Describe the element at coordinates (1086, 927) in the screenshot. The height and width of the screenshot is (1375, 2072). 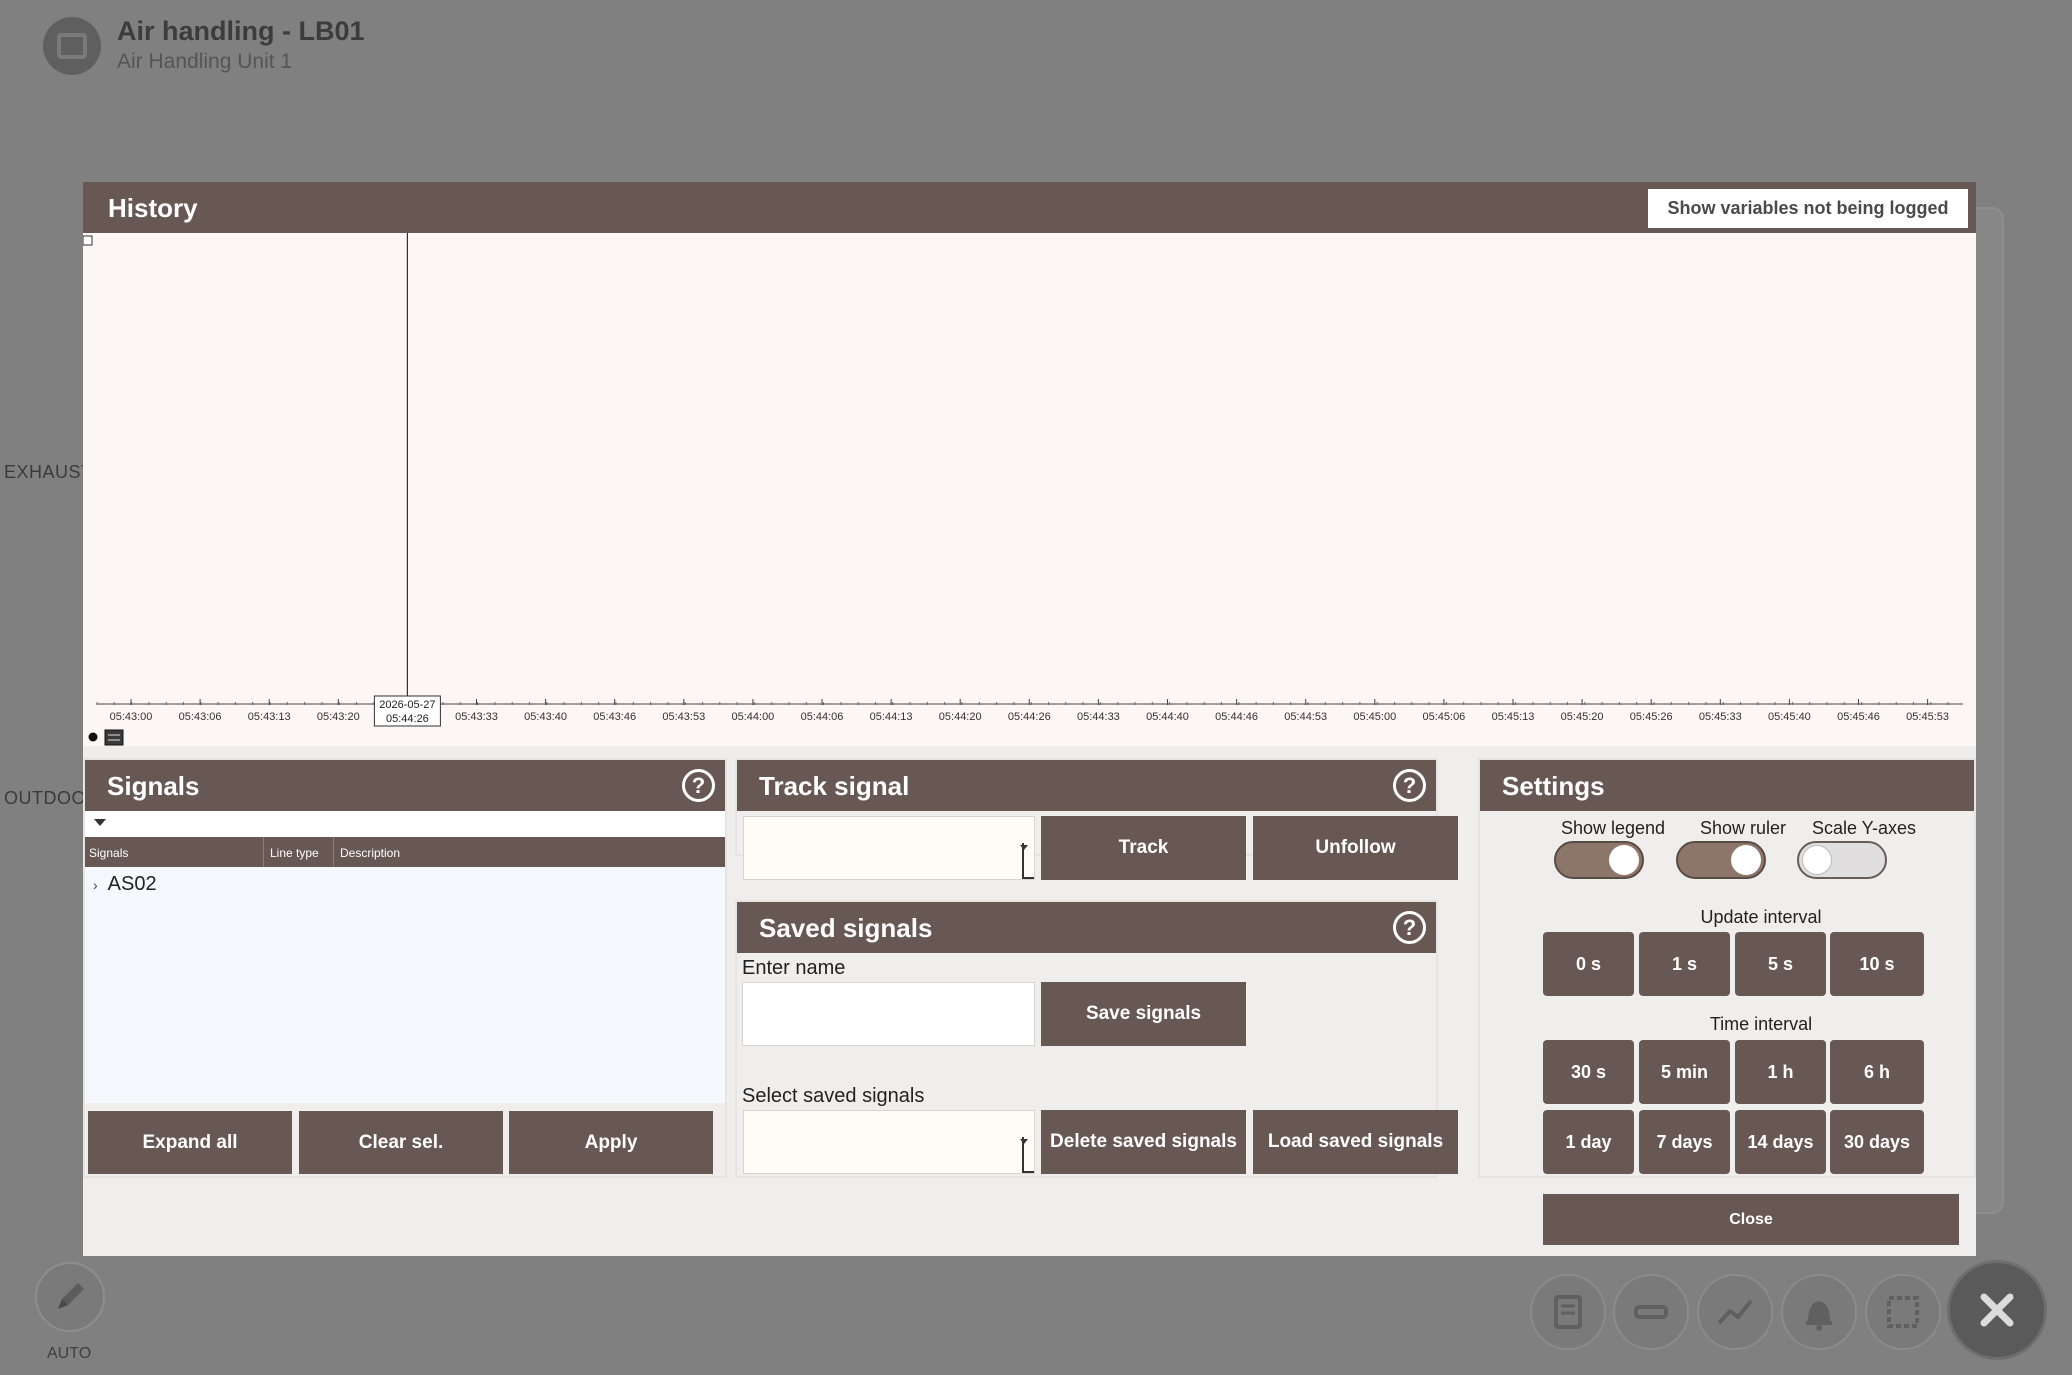
I see `saved-header: Saved signals ?` at that location.